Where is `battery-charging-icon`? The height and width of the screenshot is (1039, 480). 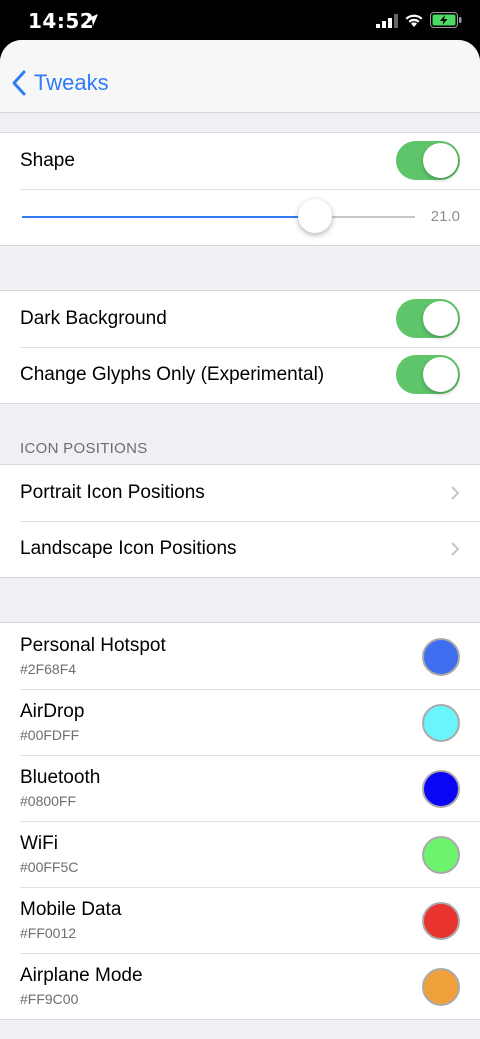 battery-charging-icon is located at coordinates (446, 20).